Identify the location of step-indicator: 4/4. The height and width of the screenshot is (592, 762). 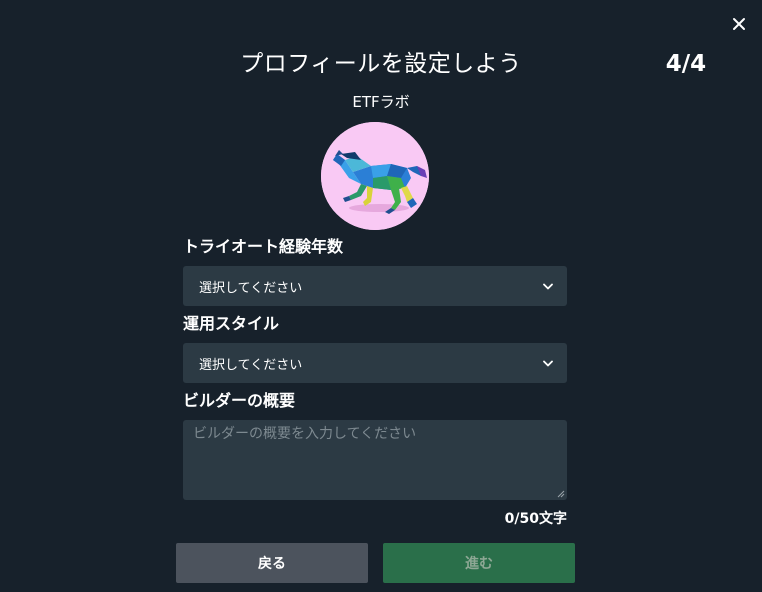
(686, 64).